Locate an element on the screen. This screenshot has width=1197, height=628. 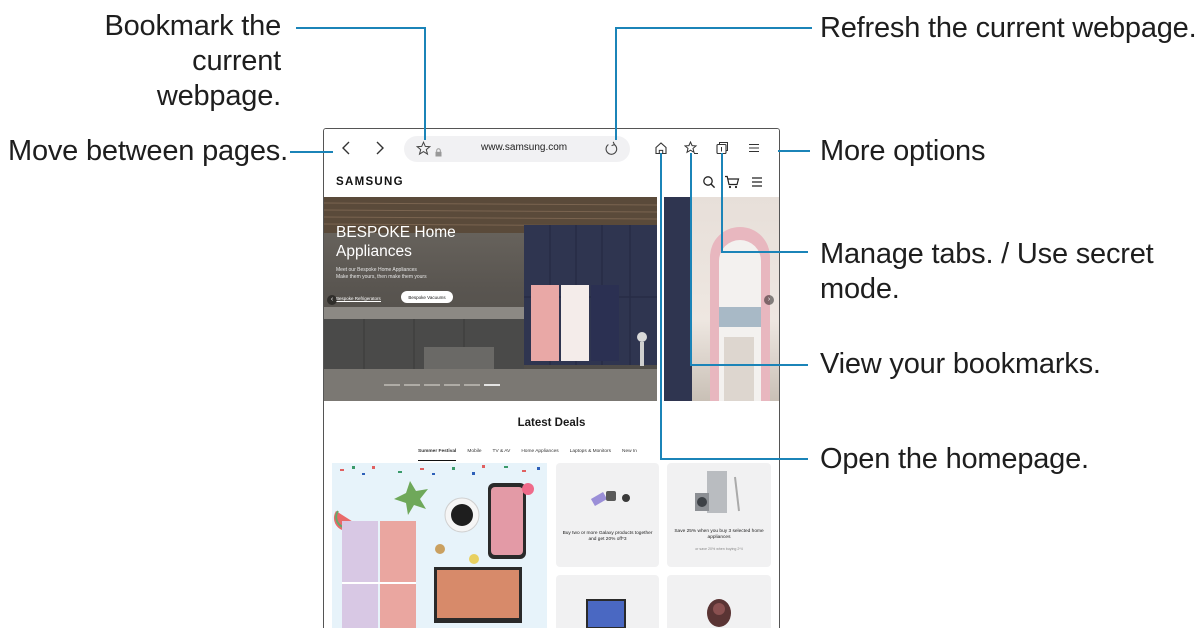
lock-icon is located at coordinates (438, 153).